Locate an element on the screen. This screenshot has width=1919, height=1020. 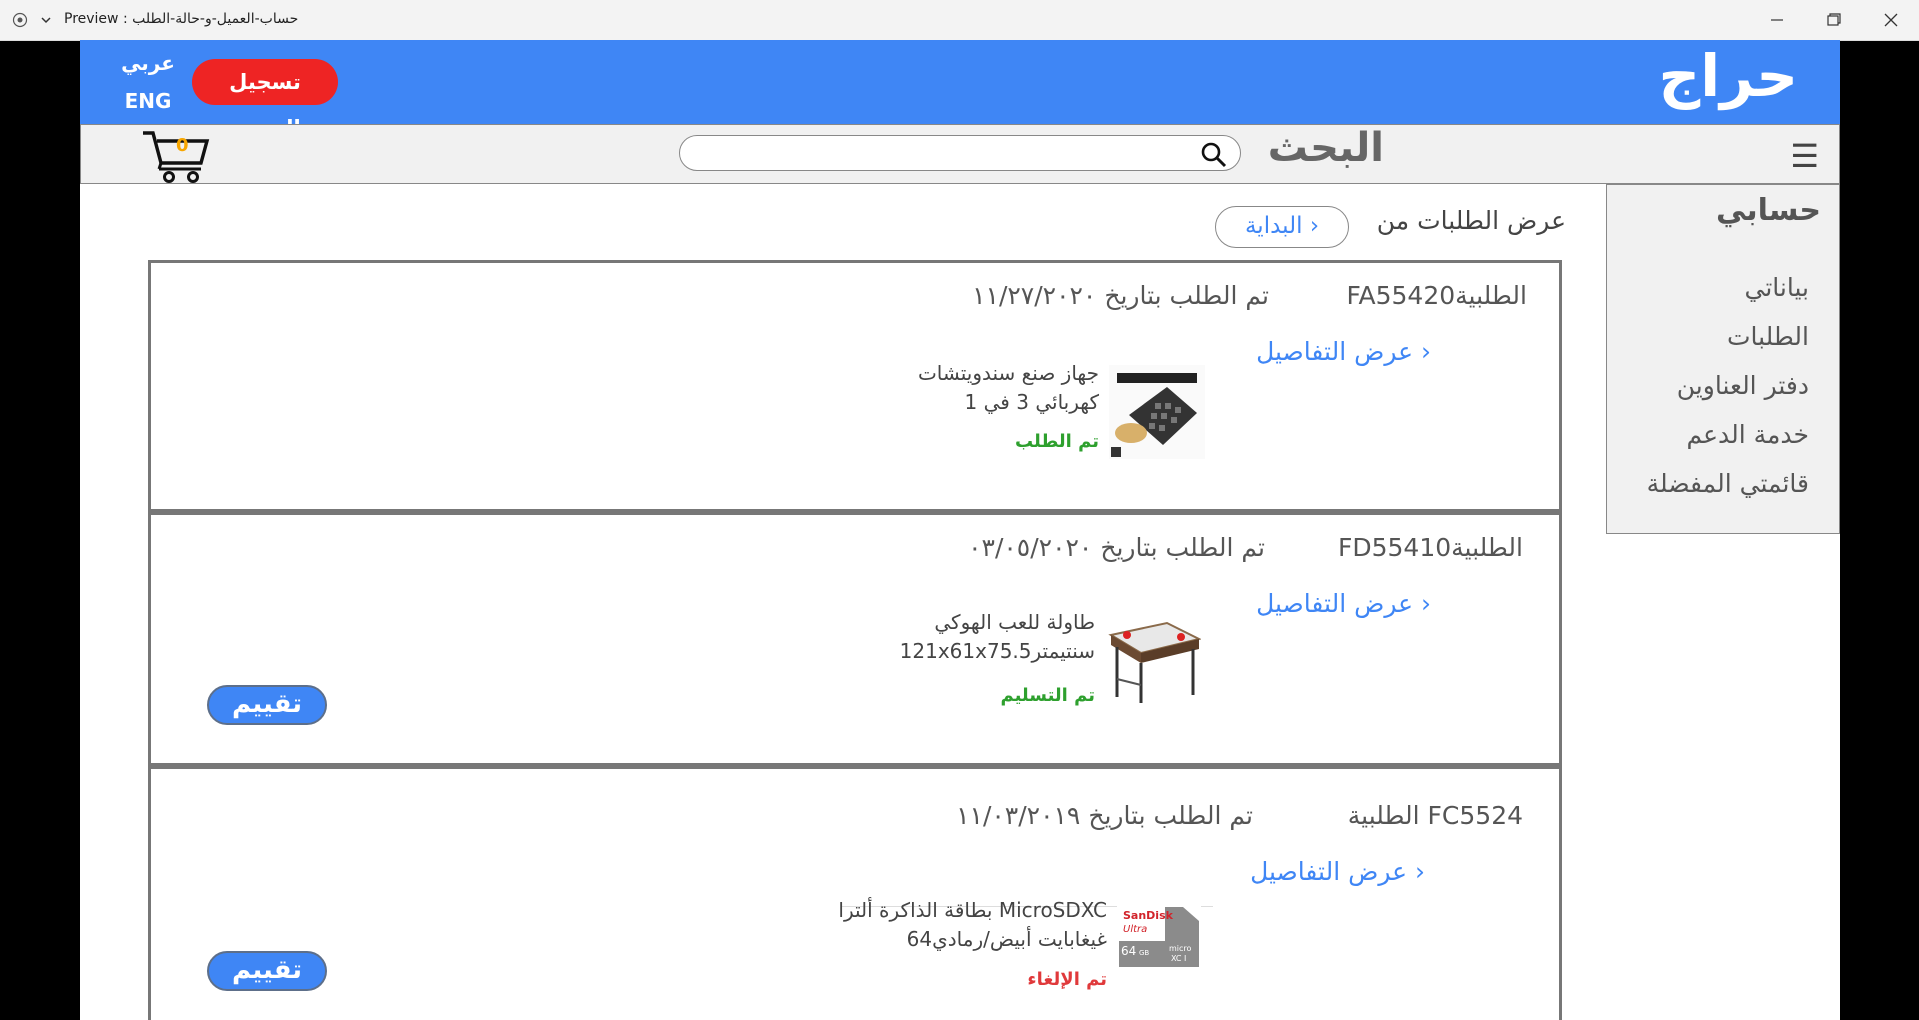
language-arabic-link: عربي is located at coordinates (148, 63).